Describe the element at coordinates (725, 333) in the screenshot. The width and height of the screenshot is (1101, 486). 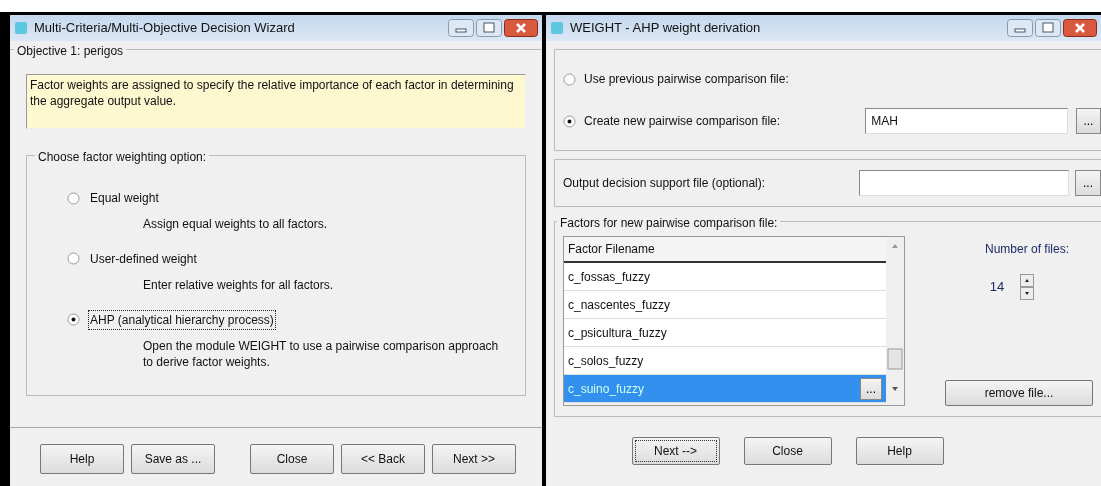
I see `list-row: c_psicultura_fuzzy` at that location.